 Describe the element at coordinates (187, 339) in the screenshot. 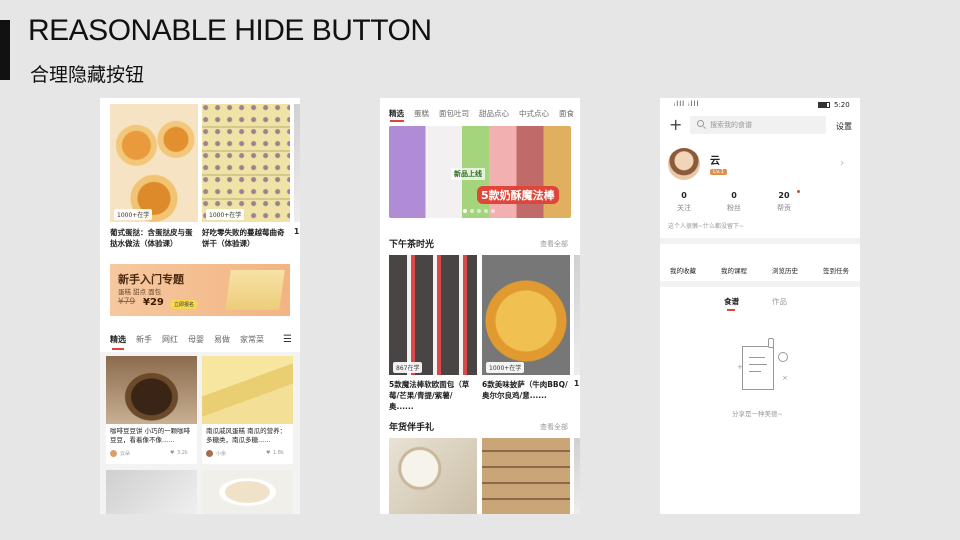

I see `category-tabs: 精选 新手 网红 母婴 易做 家常菜` at that location.